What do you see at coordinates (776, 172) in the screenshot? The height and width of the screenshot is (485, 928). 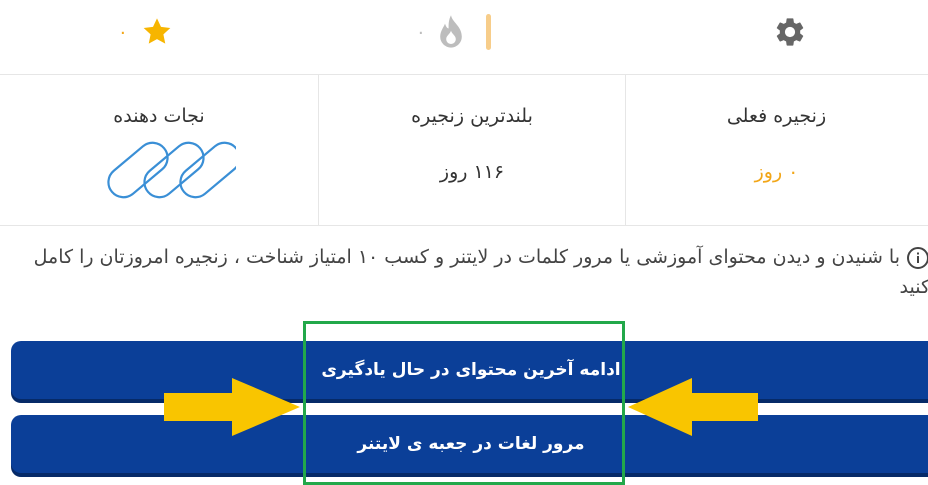 I see `current-streak-value: ۰ روز` at bounding box center [776, 172].